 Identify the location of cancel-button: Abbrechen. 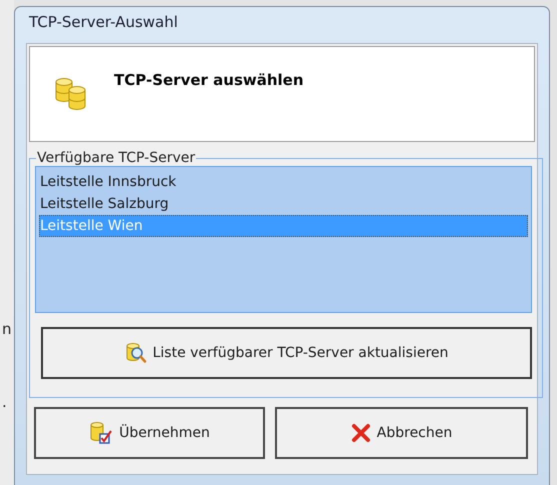
(401, 433).